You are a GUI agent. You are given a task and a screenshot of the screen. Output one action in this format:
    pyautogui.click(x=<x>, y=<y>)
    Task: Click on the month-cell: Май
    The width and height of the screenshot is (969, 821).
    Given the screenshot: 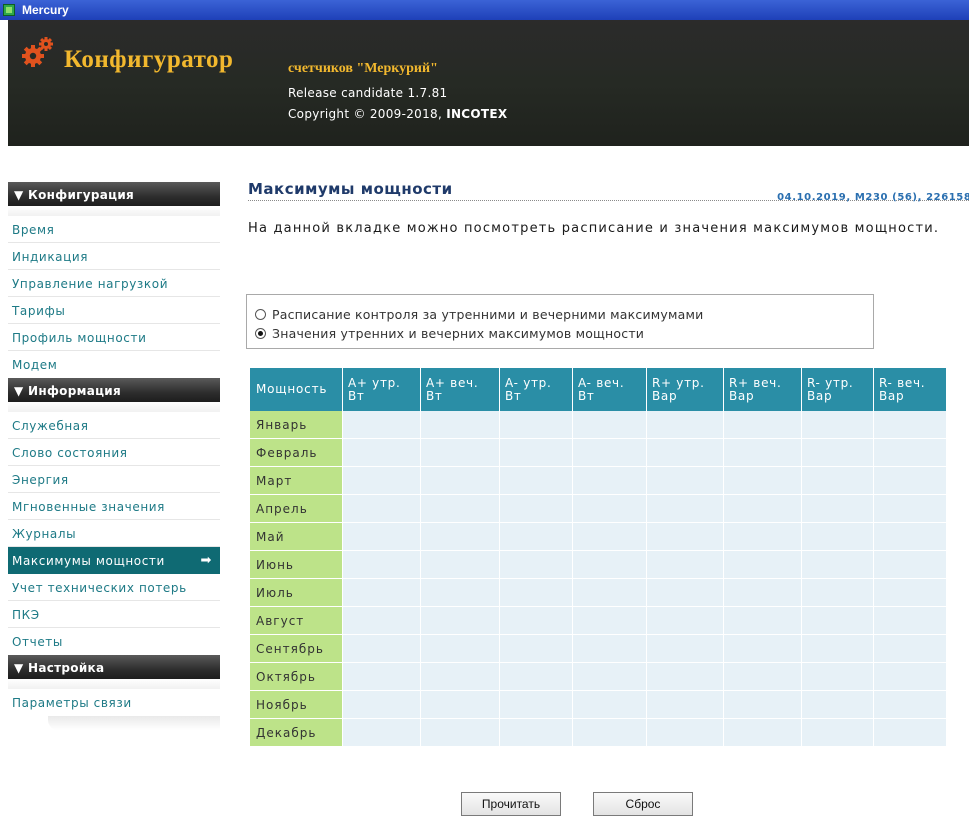 What is the action you would take?
    pyautogui.click(x=296, y=537)
    